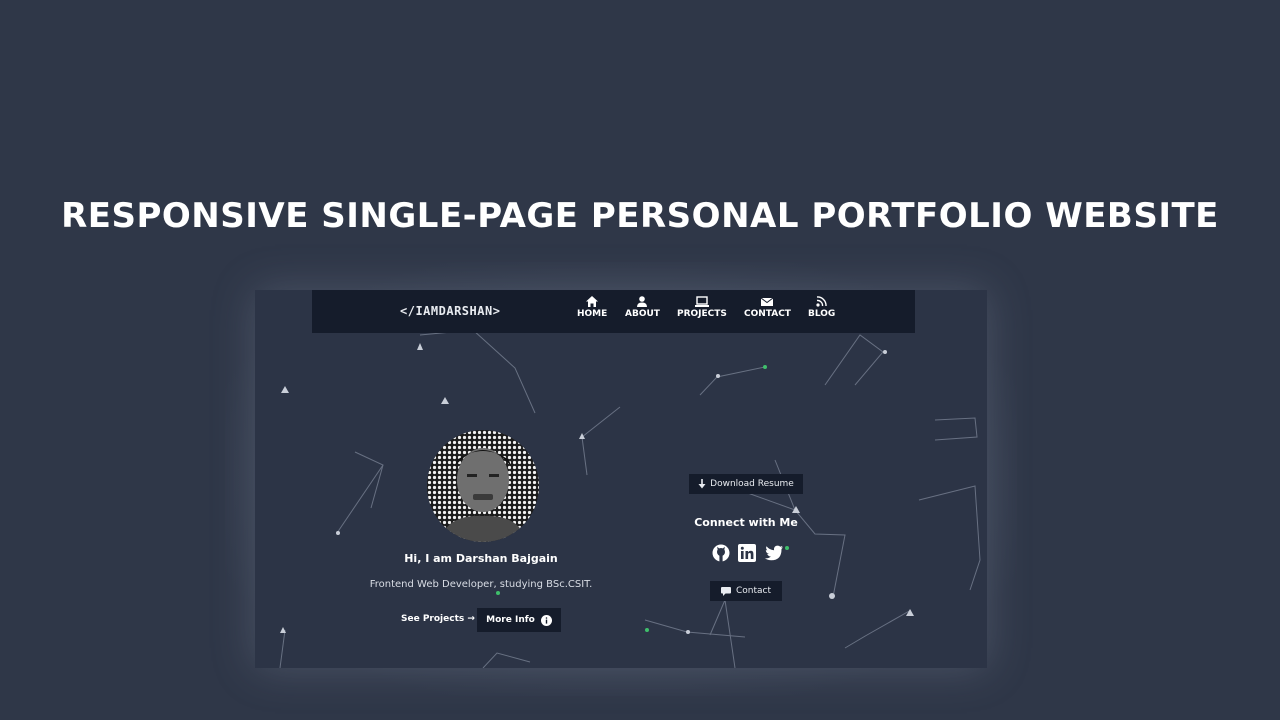  Describe the element at coordinates (450, 311) in the screenshot. I see `site-logo: </IAMDARSHAN>` at that location.